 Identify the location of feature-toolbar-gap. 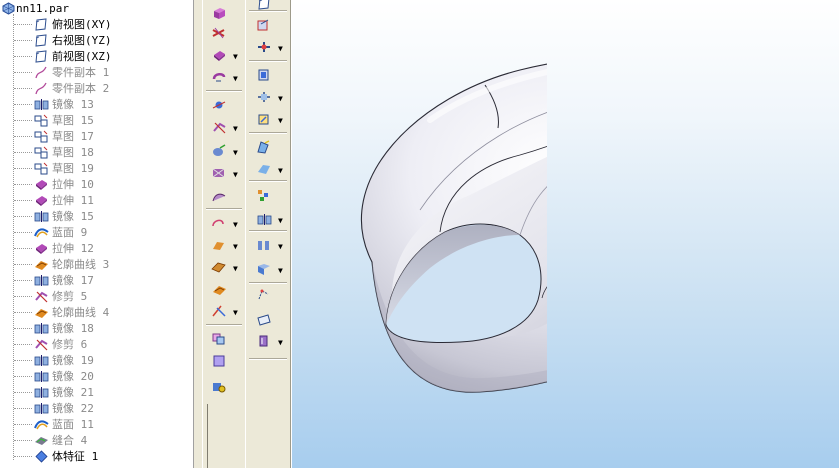
(224, 436).